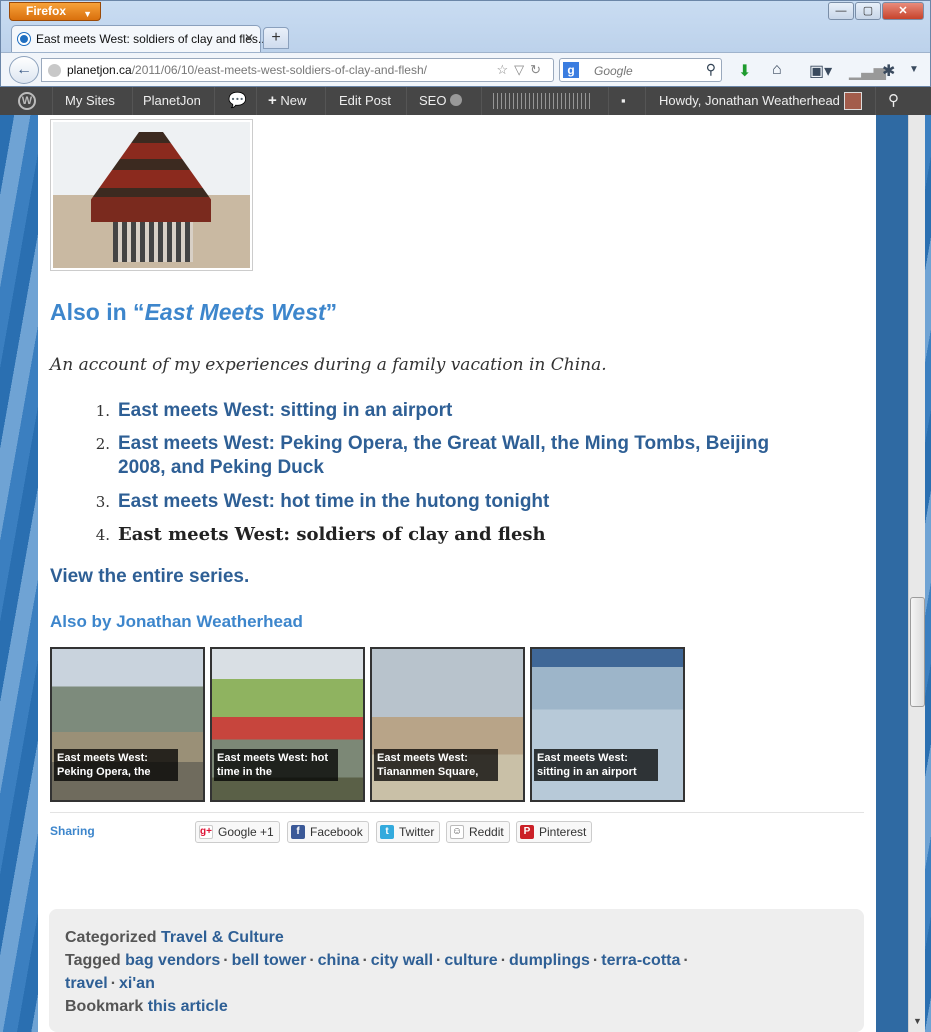 This screenshot has width=931, height=1032. Describe the element at coordinates (151, 177) in the screenshot. I see `tower-shape` at that location.